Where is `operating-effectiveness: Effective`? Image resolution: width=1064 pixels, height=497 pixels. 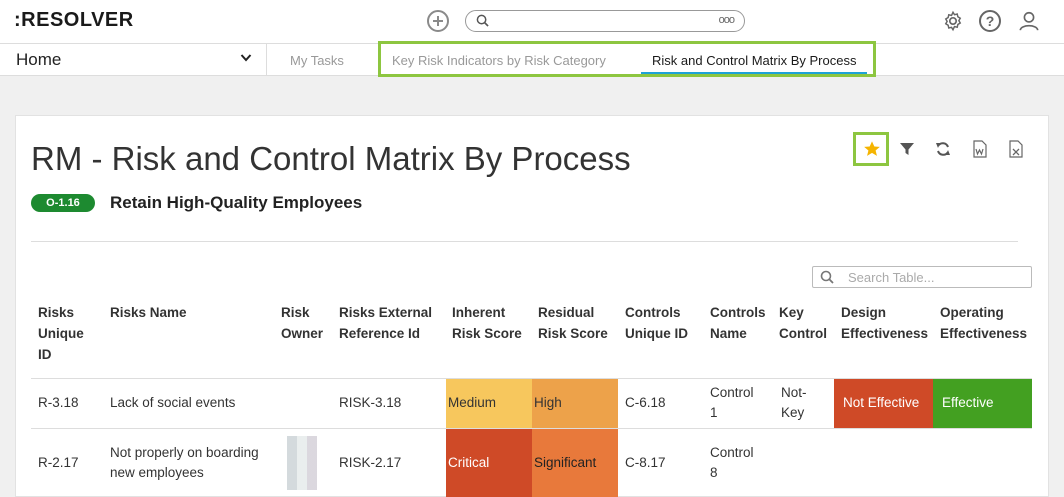
operating-effectiveness: Effective is located at coordinates (968, 402).